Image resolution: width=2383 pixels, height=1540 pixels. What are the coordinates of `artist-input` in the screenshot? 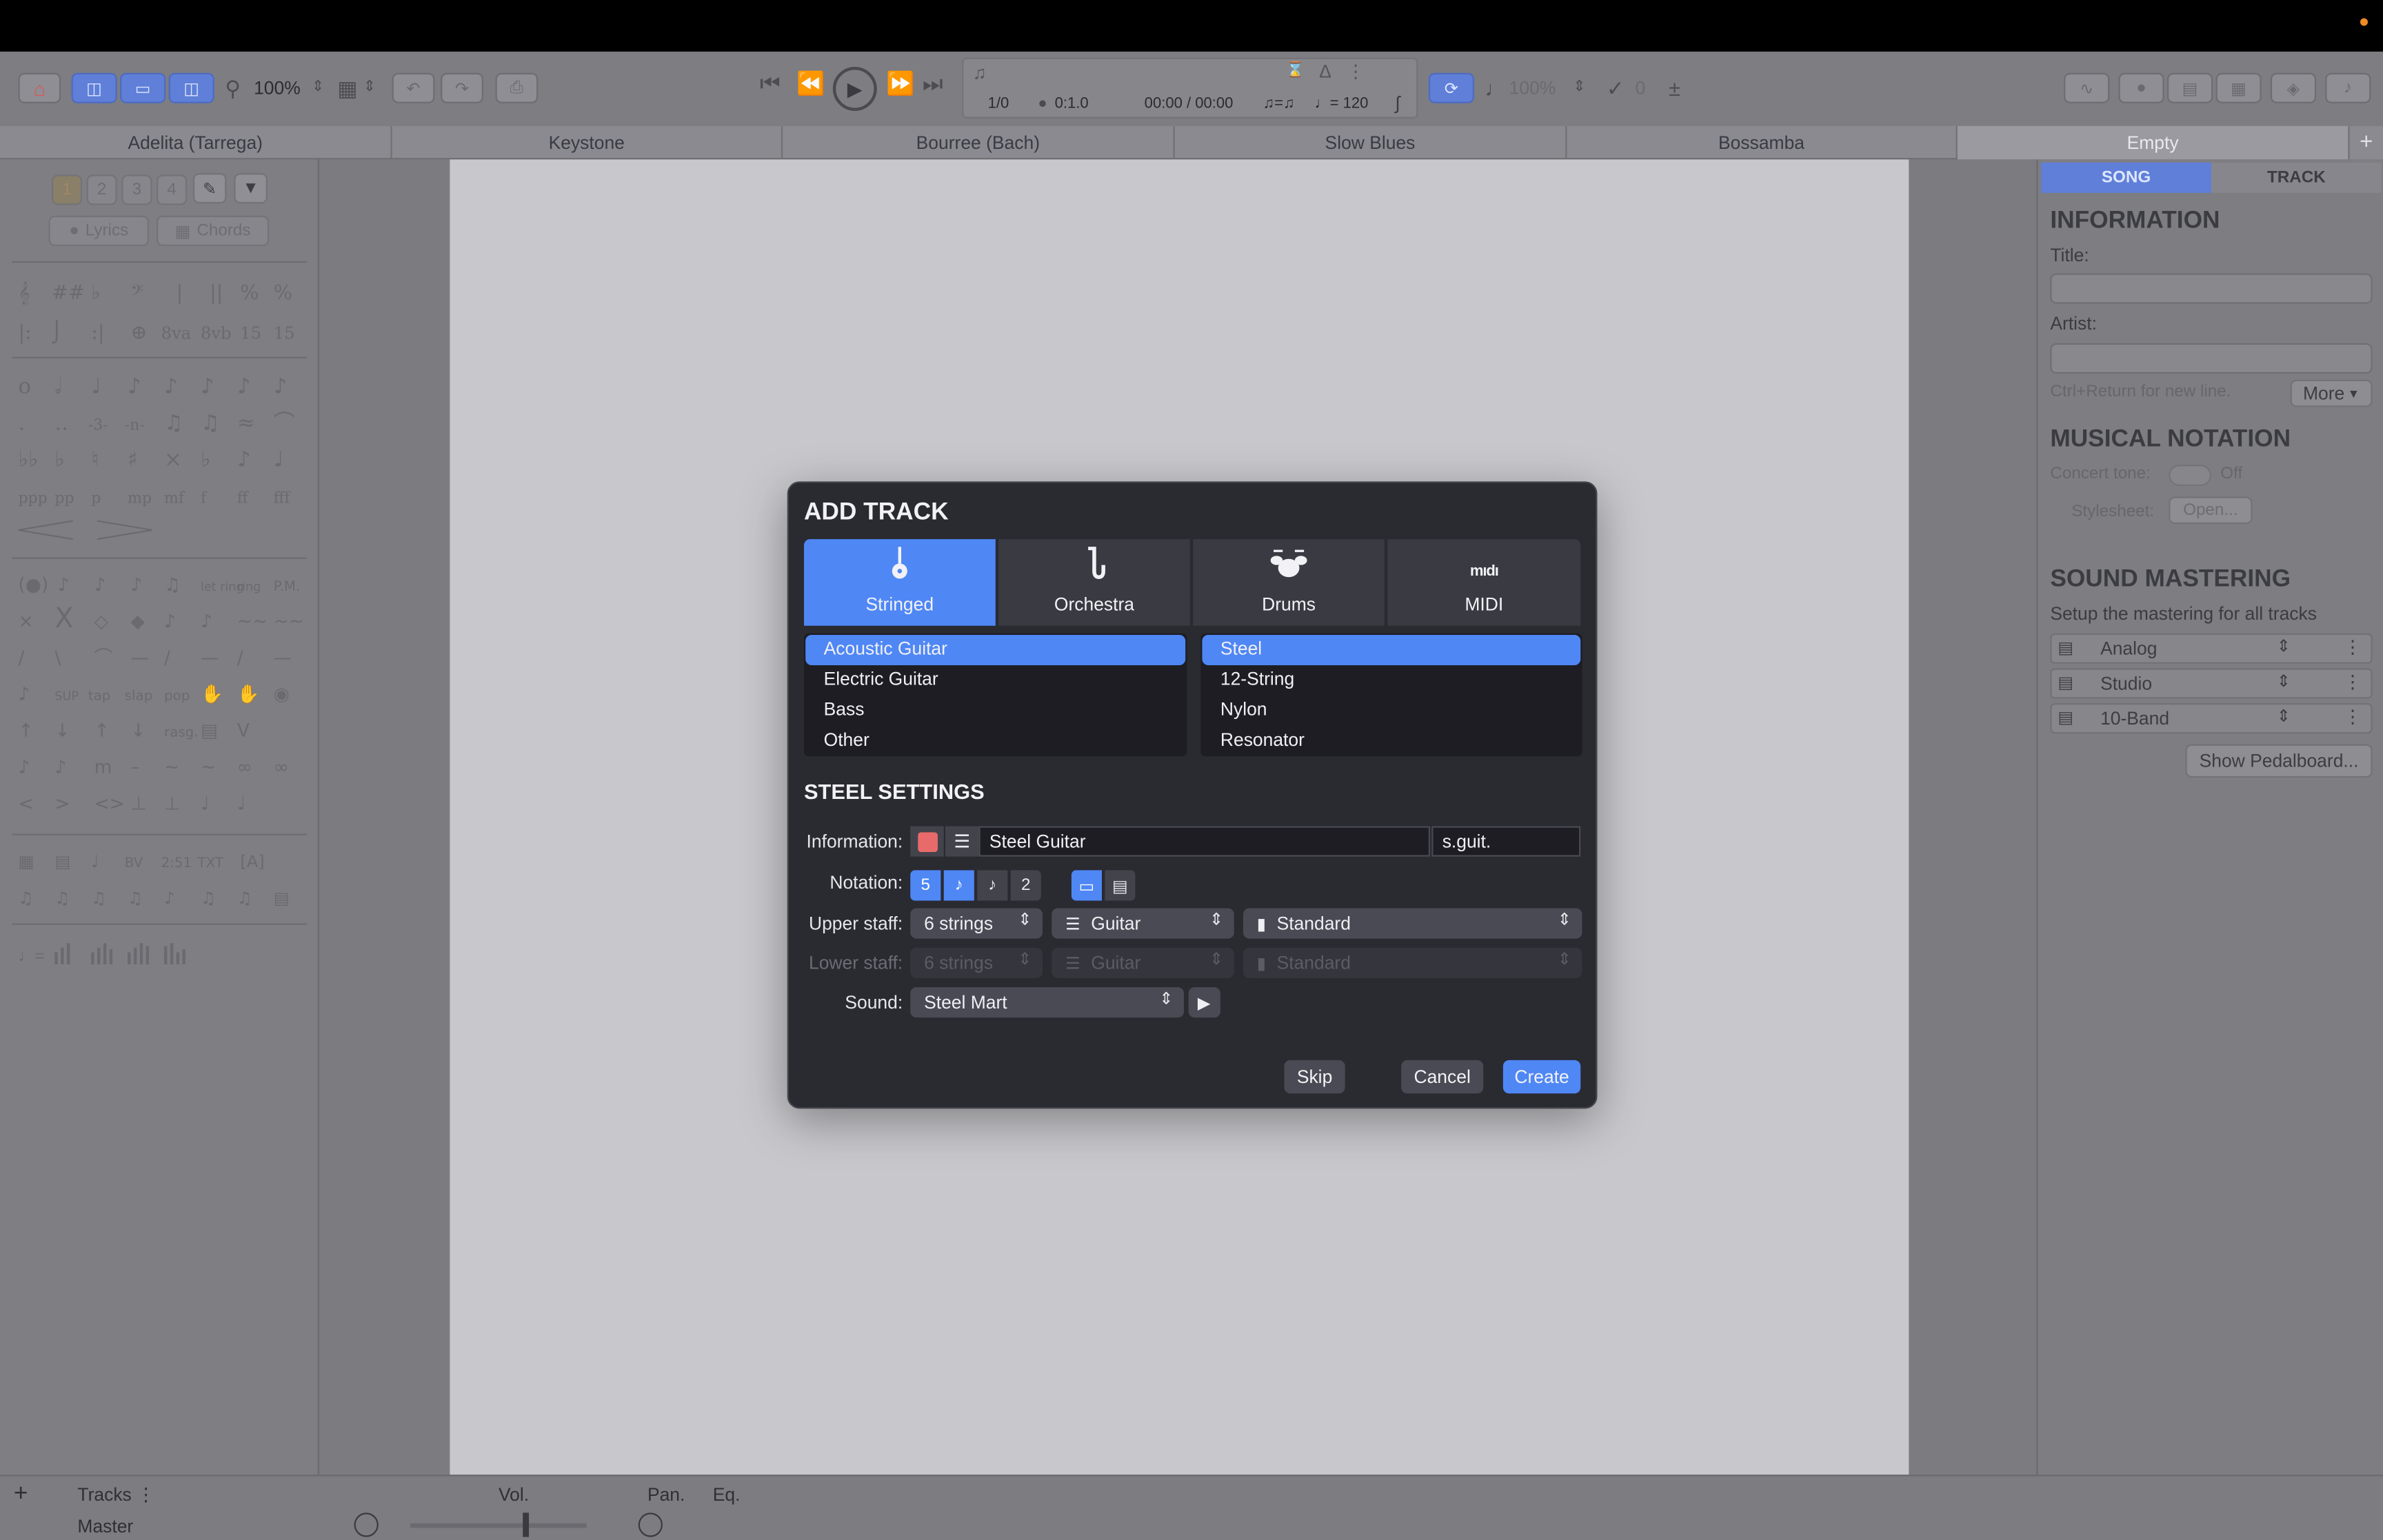 It's located at (2211, 358).